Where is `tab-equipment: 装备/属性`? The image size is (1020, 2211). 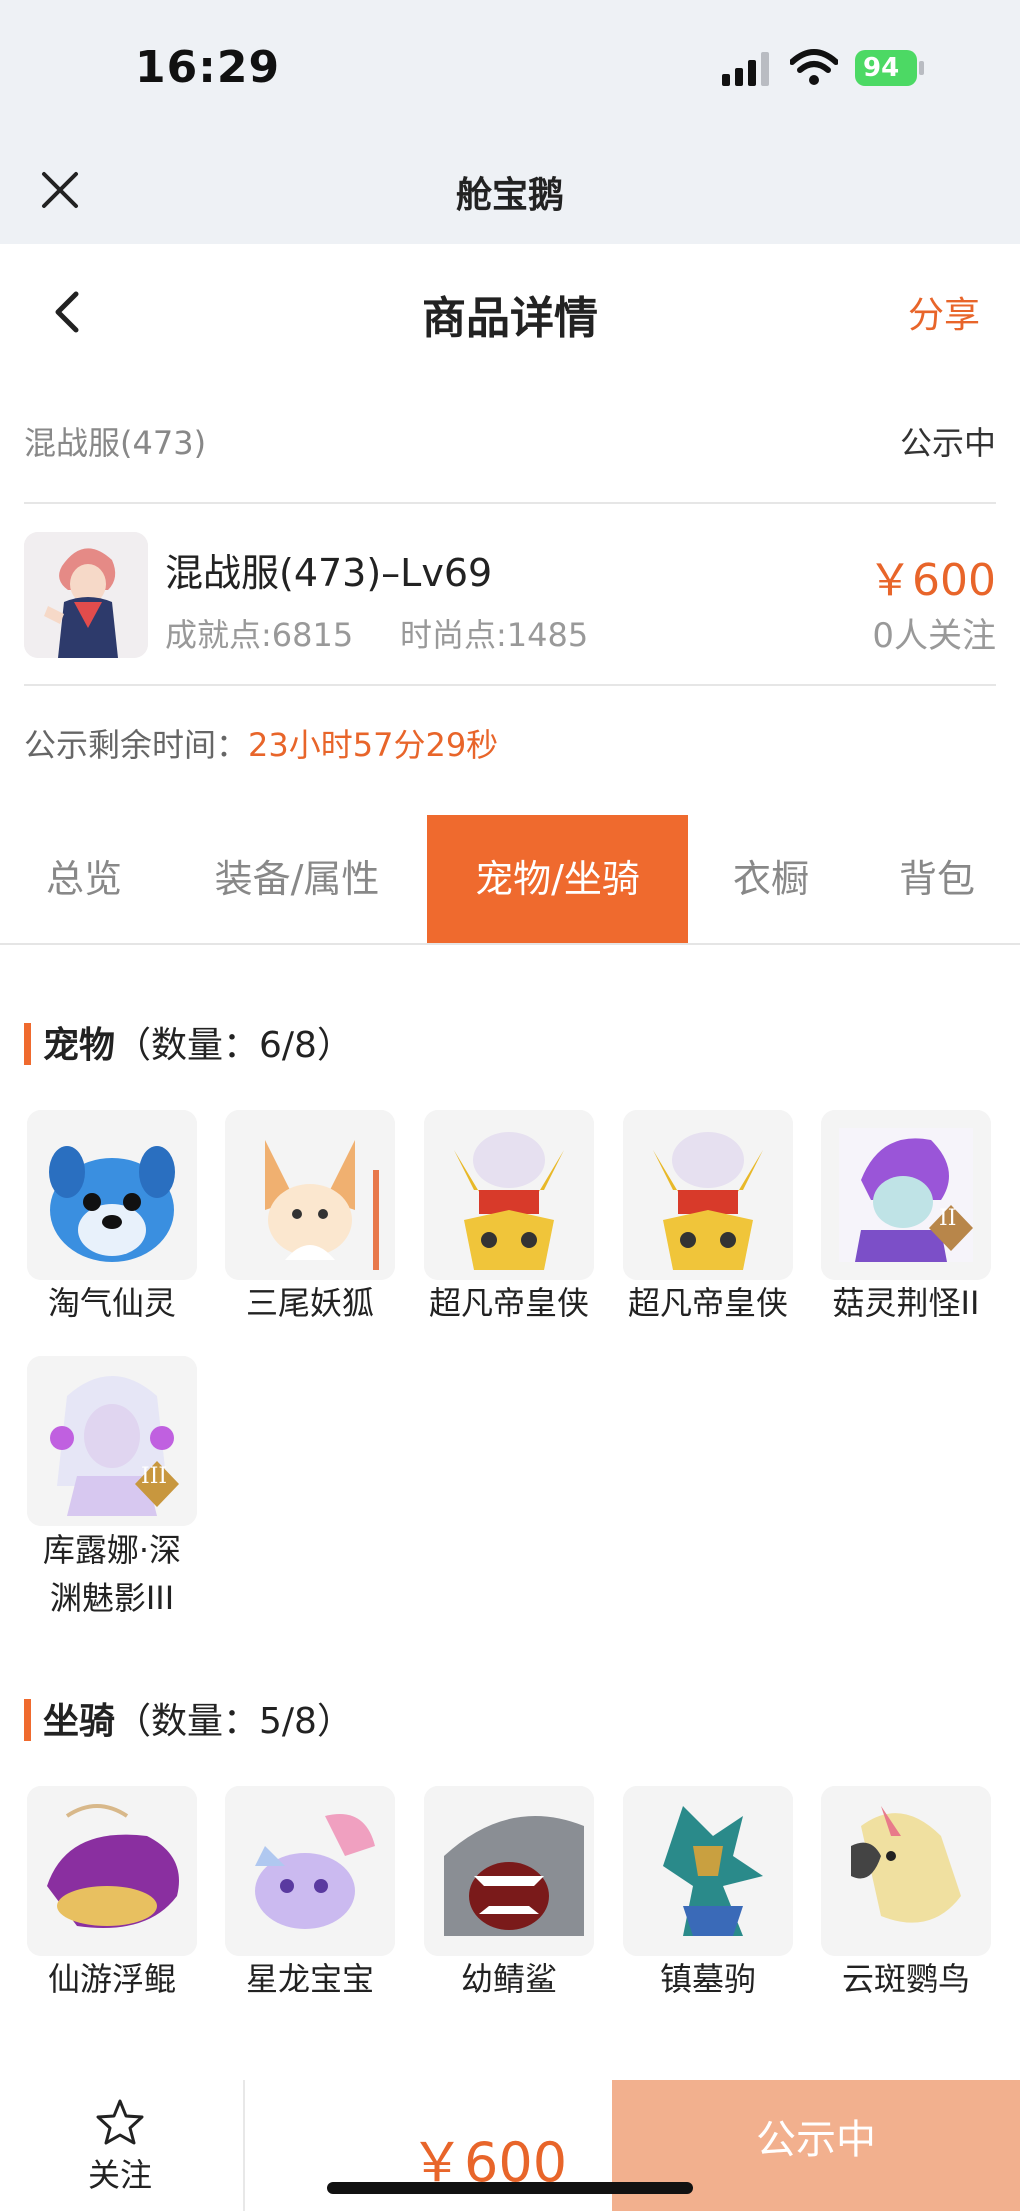
tab-equipment: 装备/属性 is located at coordinates (297, 879).